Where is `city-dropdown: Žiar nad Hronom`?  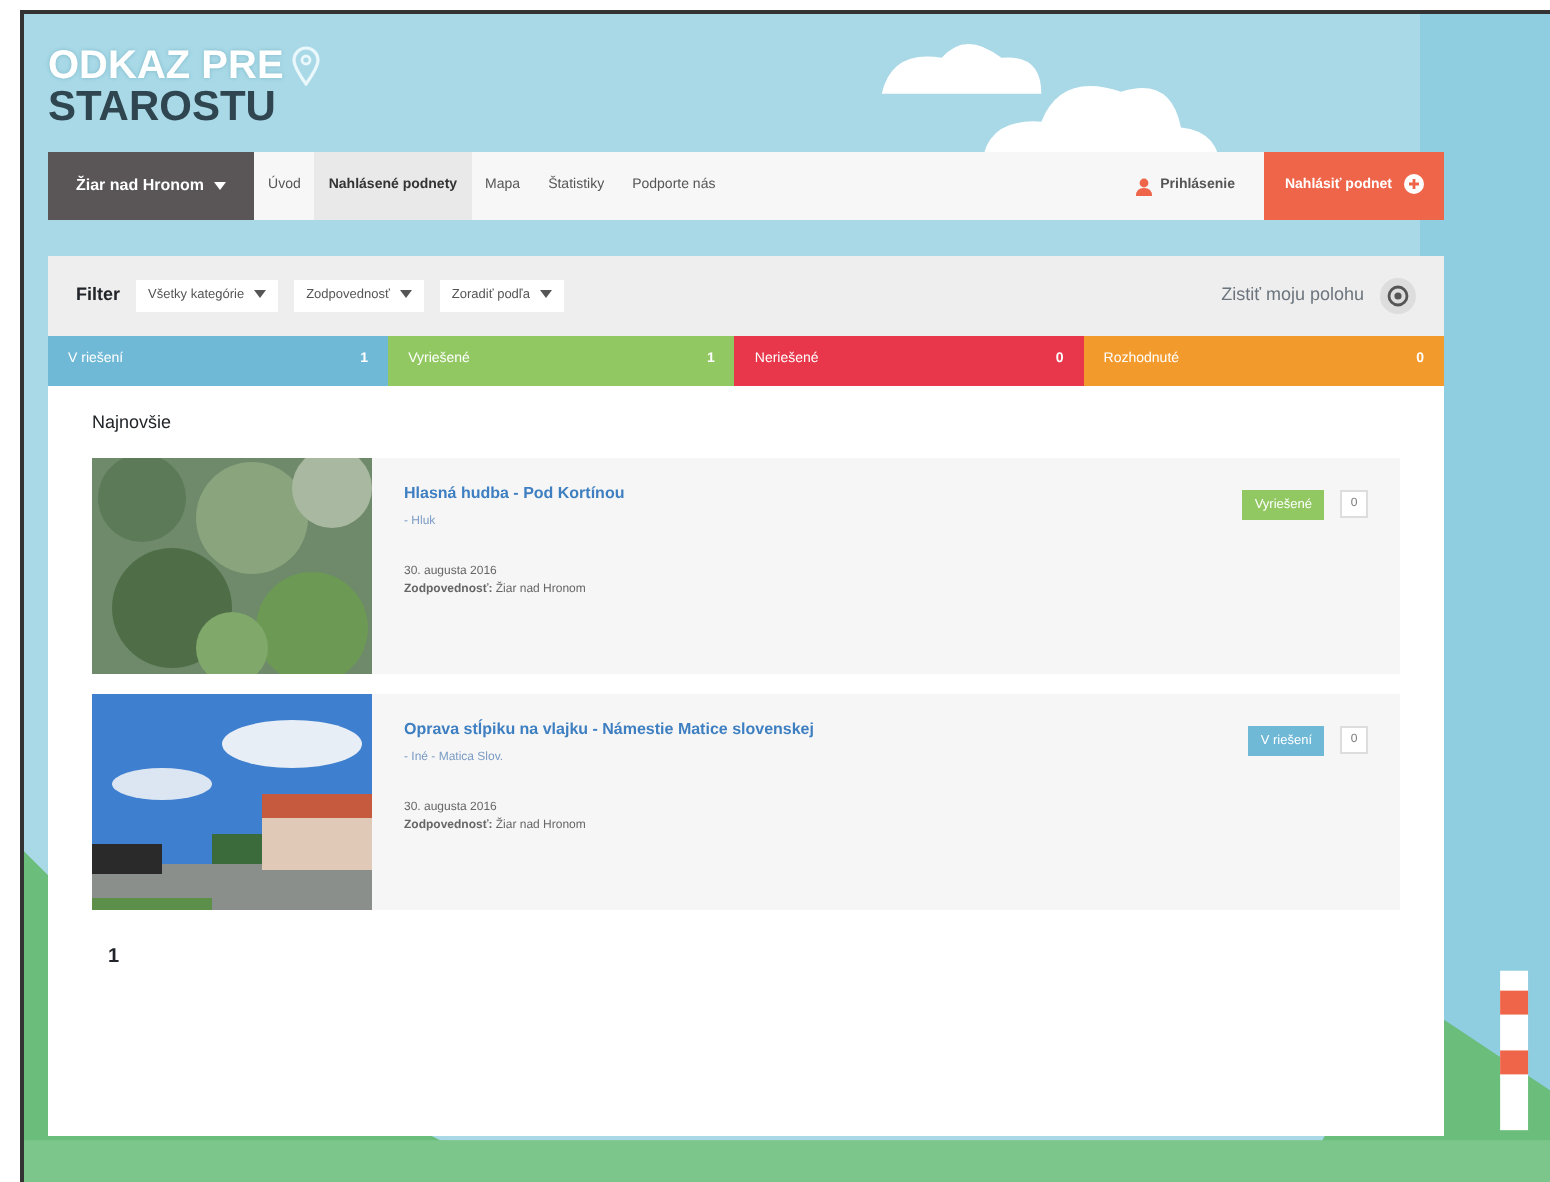
city-dropdown: Žiar nad Hronom is located at coordinates (151, 186).